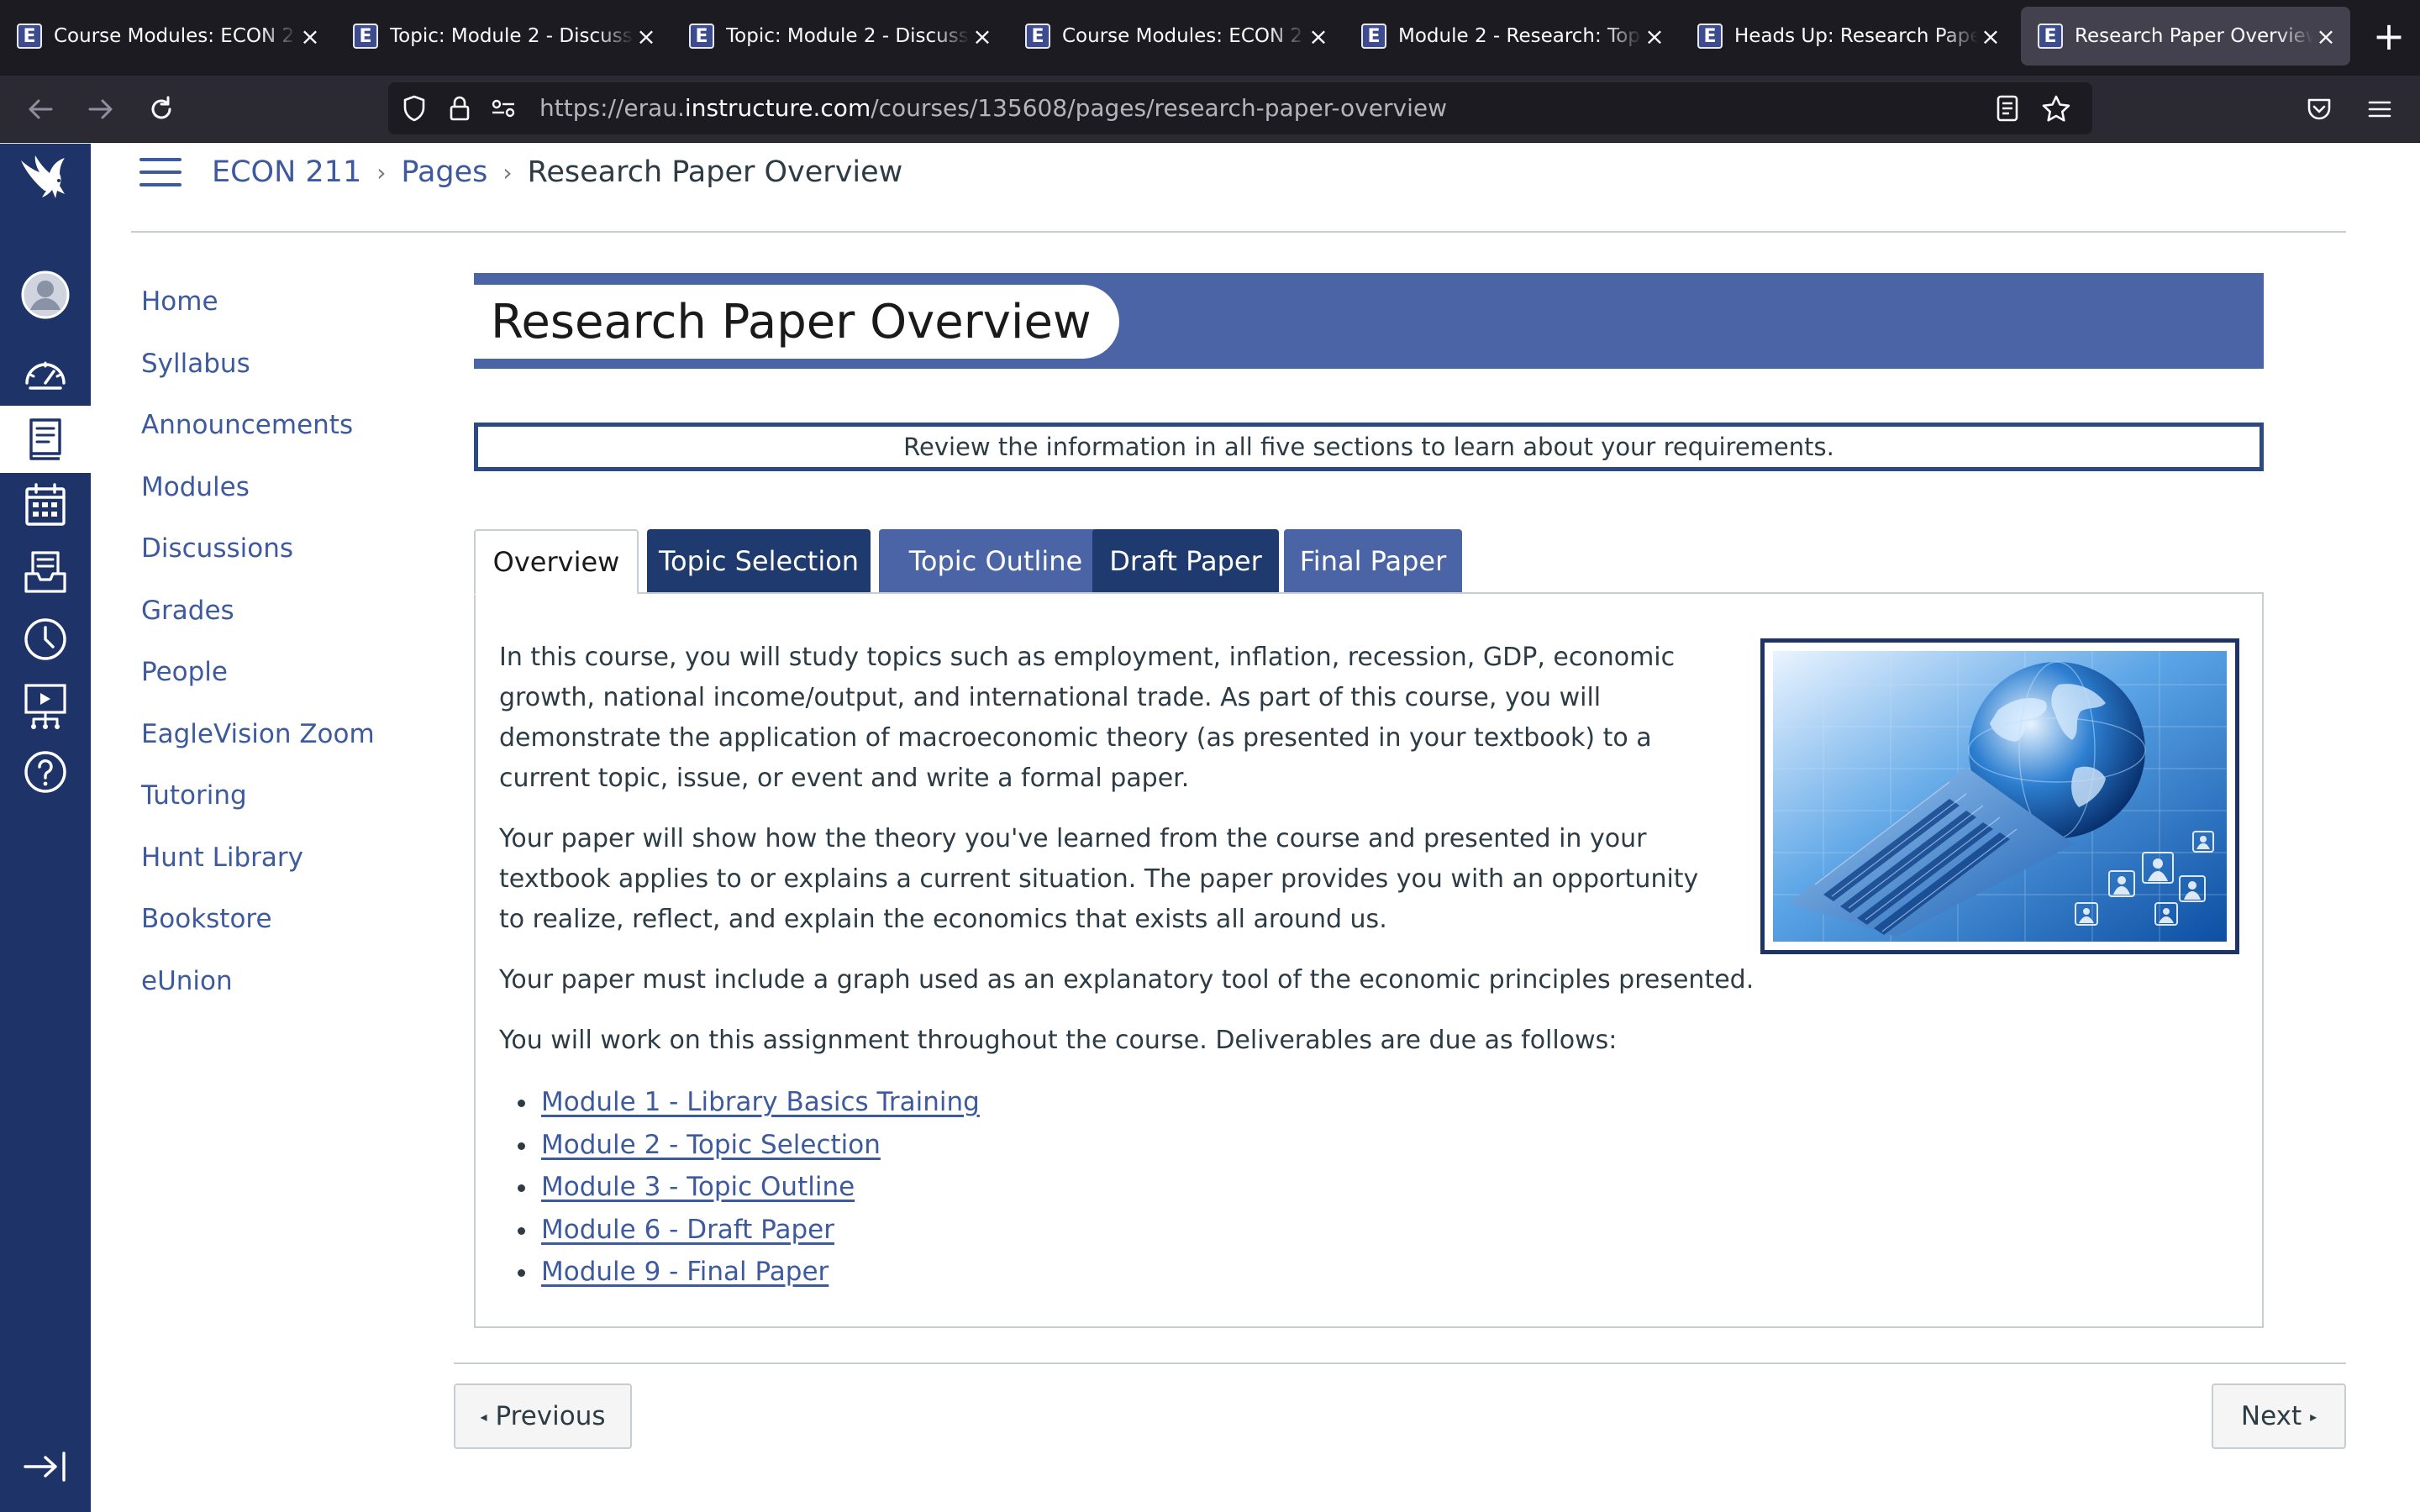  Describe the element at coordinates (688, 1230) in the screenshot. I see `deliverable-link: Module 6 - Draft Paper` at that location.